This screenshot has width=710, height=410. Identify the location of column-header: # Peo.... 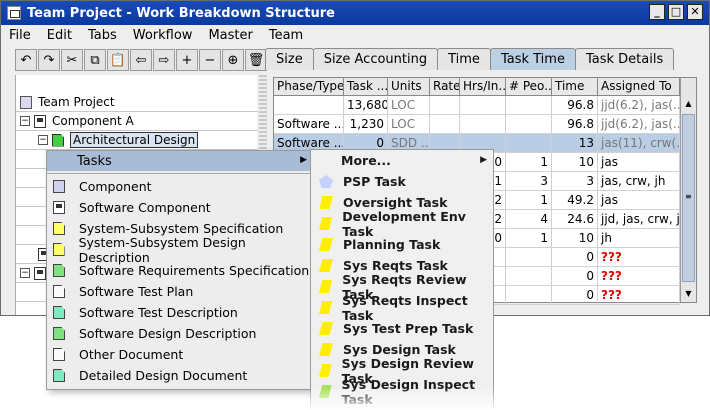
(529, 86).